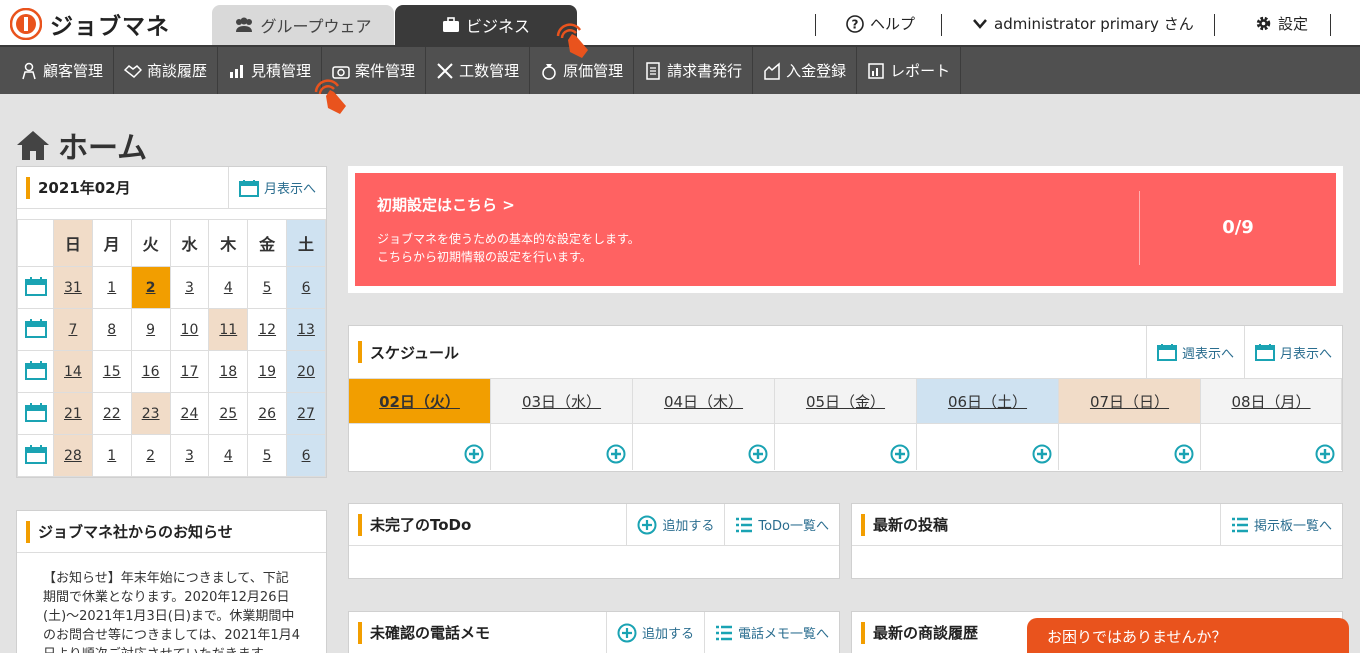 The height and width of the screenshot is (653, 1360). What do you see at coordinates (270, 70) in the screenshot?
I see `nav-estimates: 見積管理` at bounding box center [270, 70].